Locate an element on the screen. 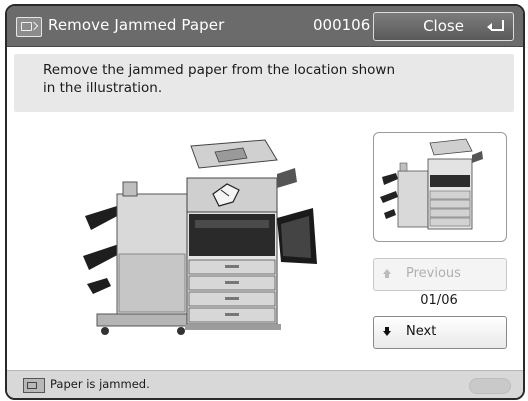  next-button: Next is located at coordinates (440, 332).